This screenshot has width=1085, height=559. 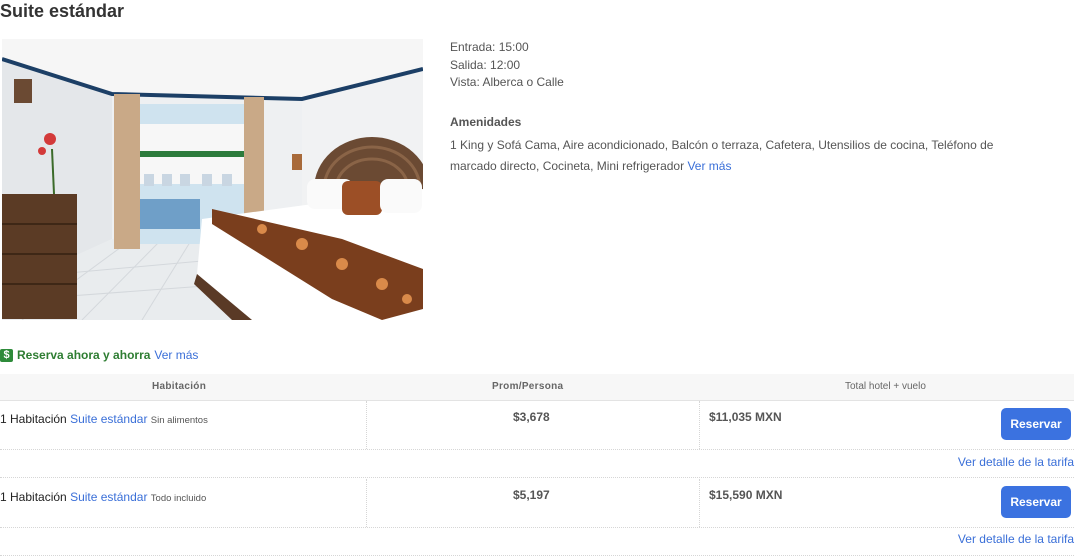 I want to click on promo-banner: $ Reserva ahora y ahorra Ver más, so click(x=99, y=355).